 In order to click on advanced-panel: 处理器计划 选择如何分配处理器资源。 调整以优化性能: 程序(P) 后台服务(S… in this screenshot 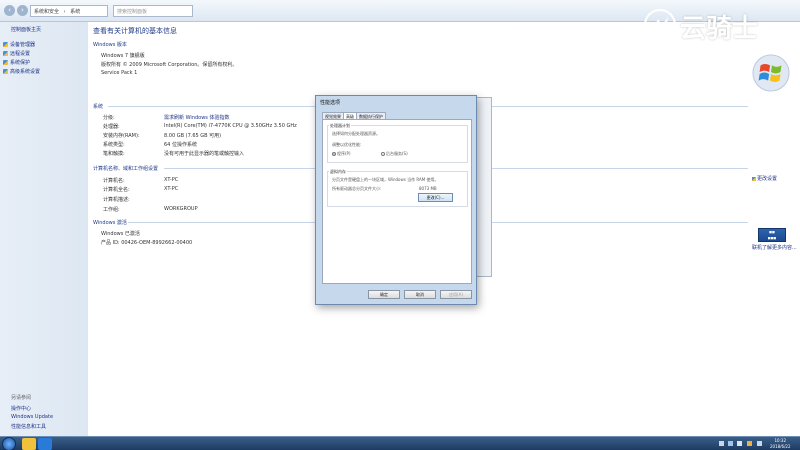, I will do `click(397, 201)`.